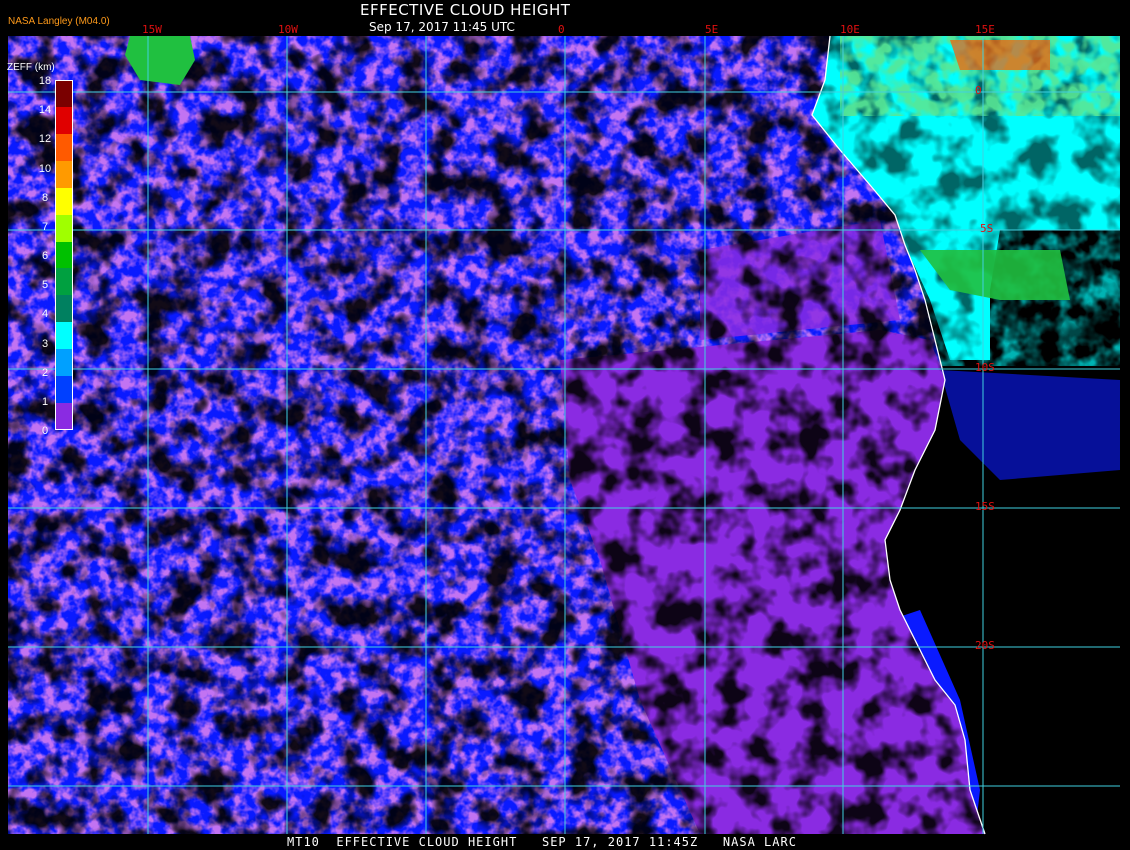 The width and height of the screenshot is (1130, 850). I want to click on lon-label: 0, so click(561, 29).